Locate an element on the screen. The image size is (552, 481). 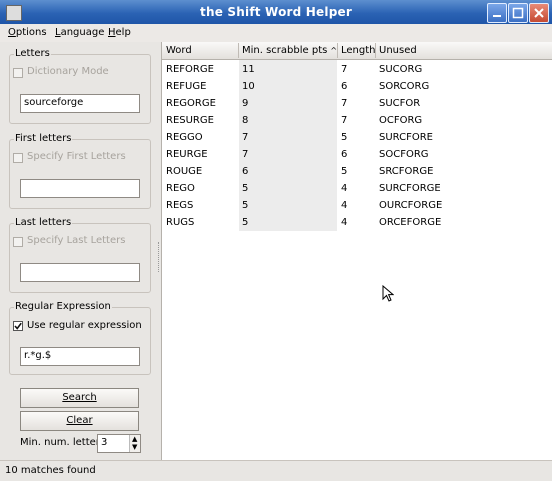
cell-scrabble-pts: 11 is located at coordinates (248, 69).